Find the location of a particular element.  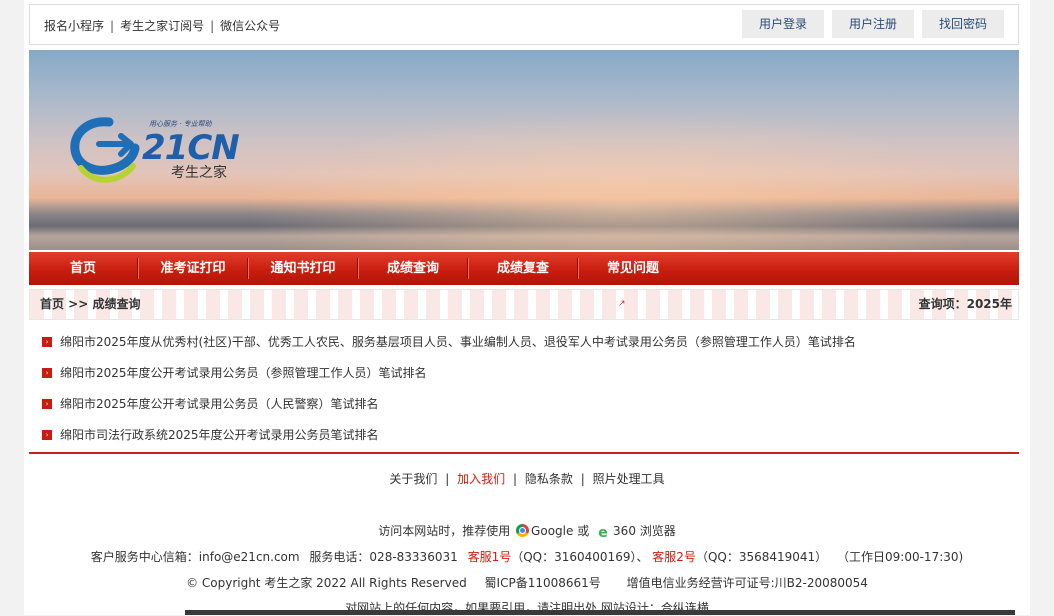

list-item: › 绵阳市2025年度公开考试录用公务员（参照管理工作人员）笔试排名 is located at coordinates (527, 376).